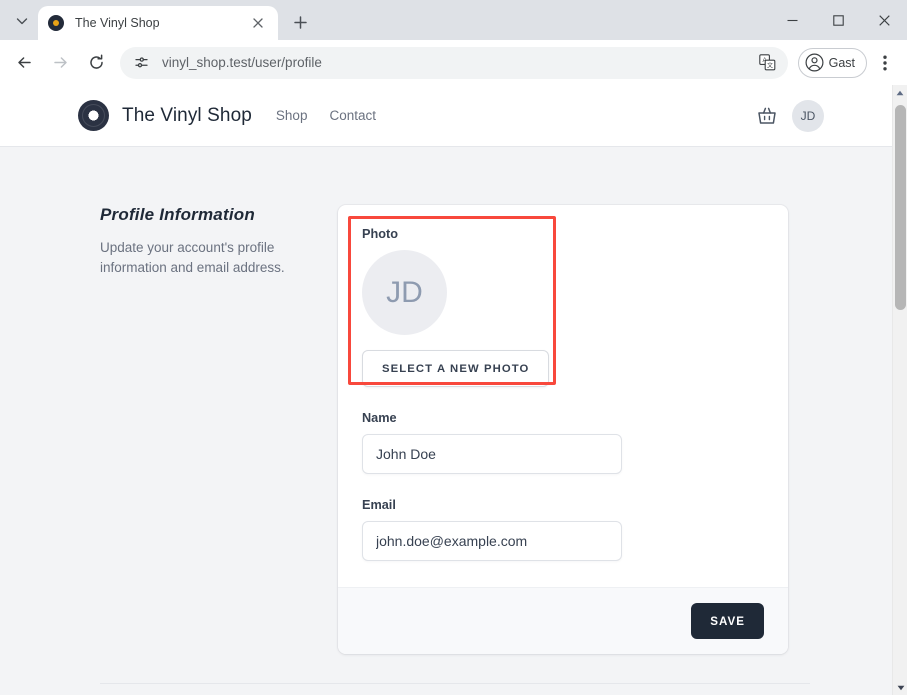  I want to click on nav-link-contact: Contact, so click(352, 115).